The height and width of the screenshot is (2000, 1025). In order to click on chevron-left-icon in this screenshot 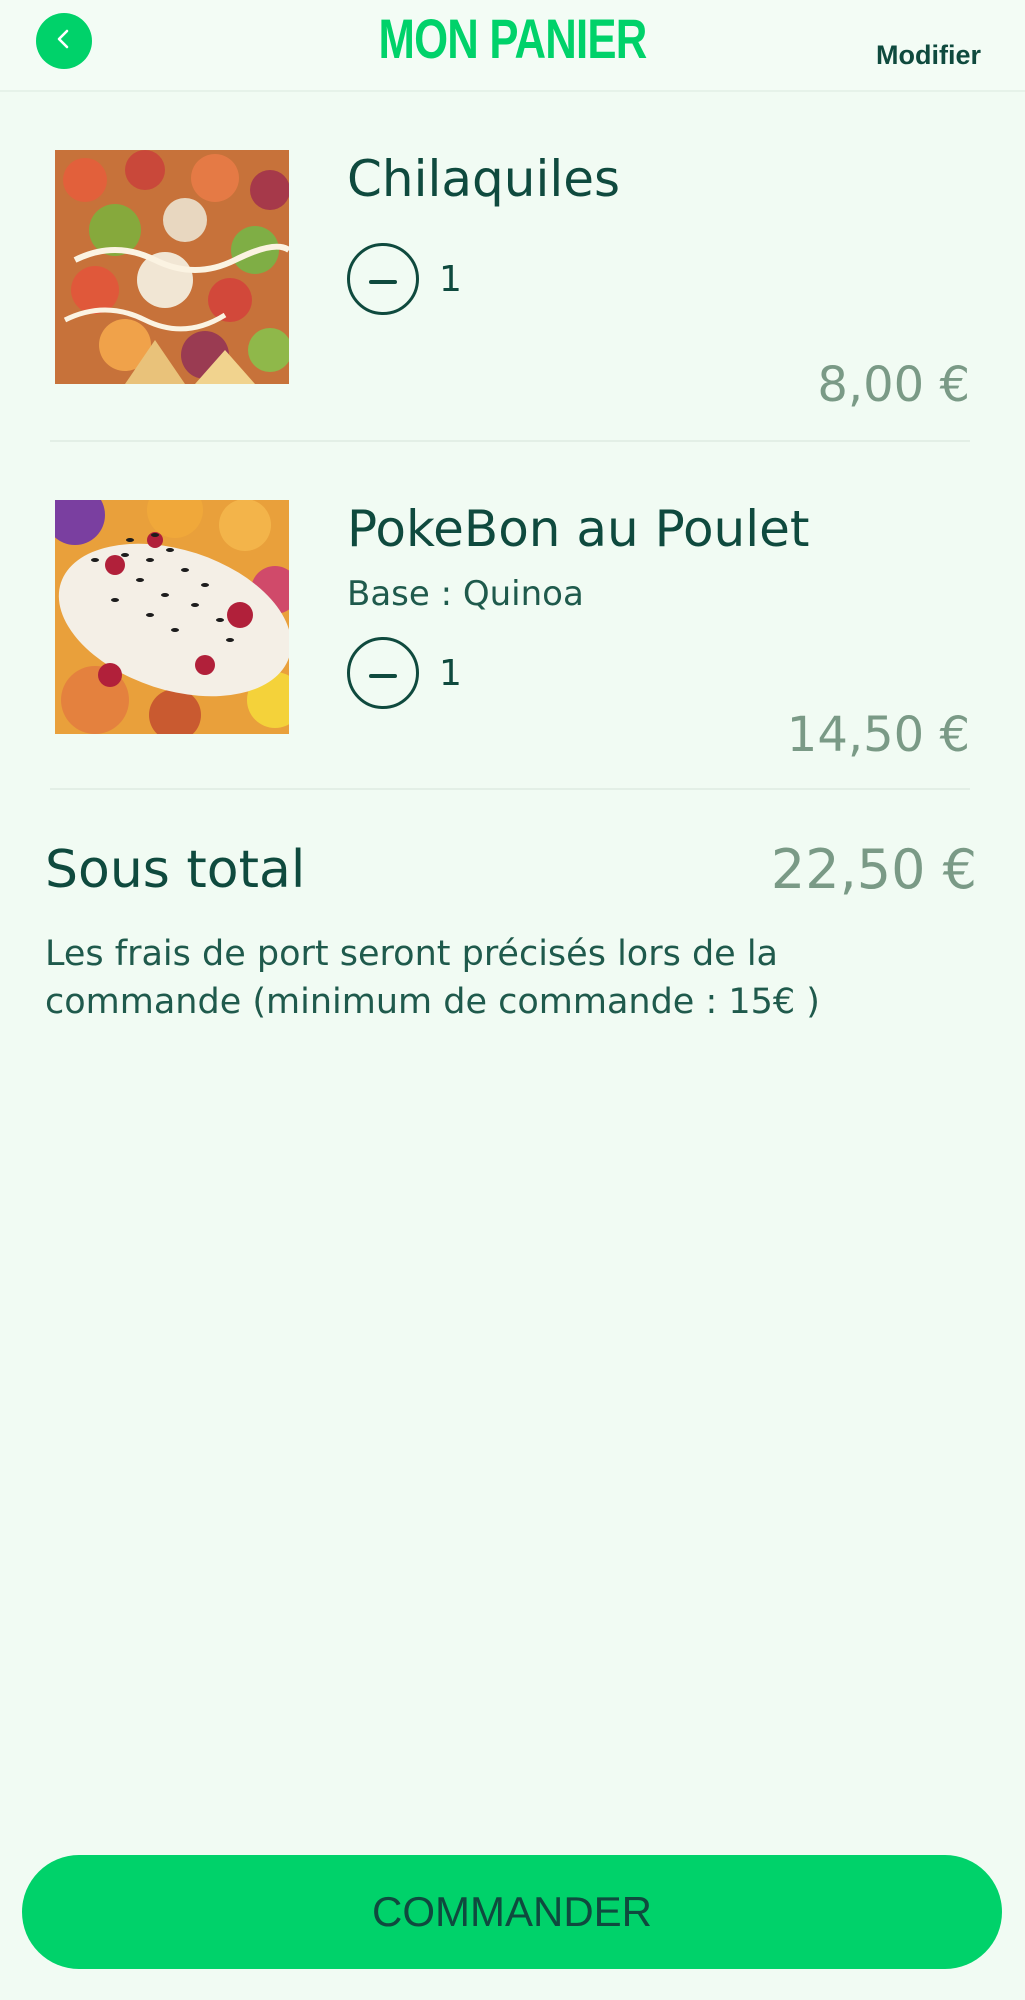, I will do `click(64, 41)`.